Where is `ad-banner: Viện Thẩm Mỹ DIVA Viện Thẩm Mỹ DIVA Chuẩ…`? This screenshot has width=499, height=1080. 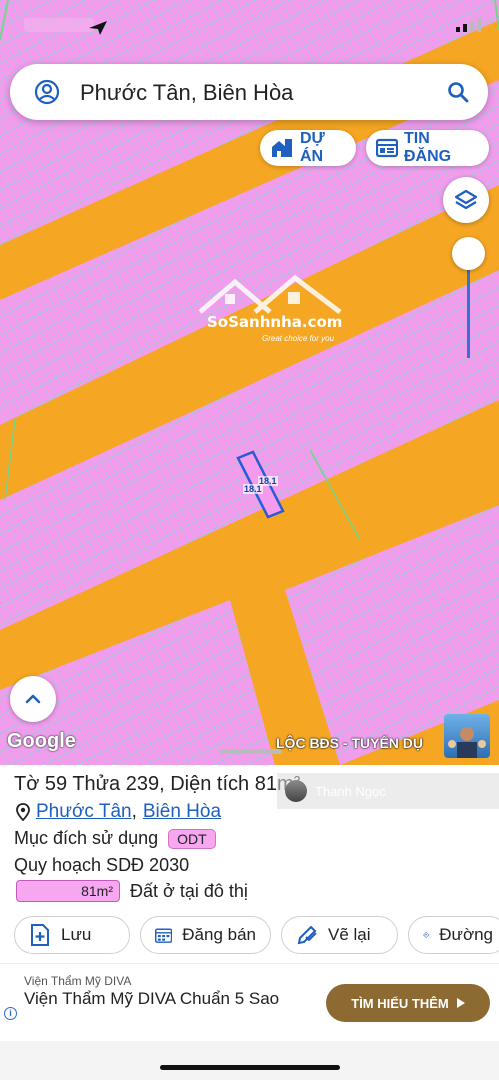
ad-banner: Viện Thẩm Mỹ DIVA Viện Thẩm Mỹ DIVA Chuẩ… is located at coordinates (249, 1002).